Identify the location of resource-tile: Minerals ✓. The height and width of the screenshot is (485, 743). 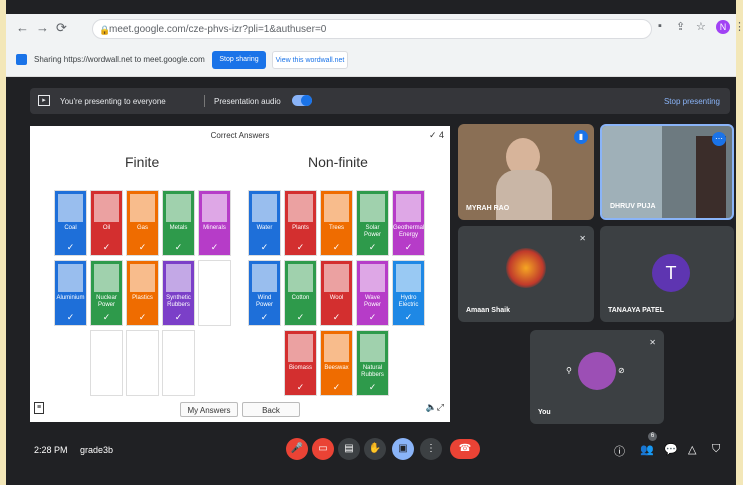
(214, 223).